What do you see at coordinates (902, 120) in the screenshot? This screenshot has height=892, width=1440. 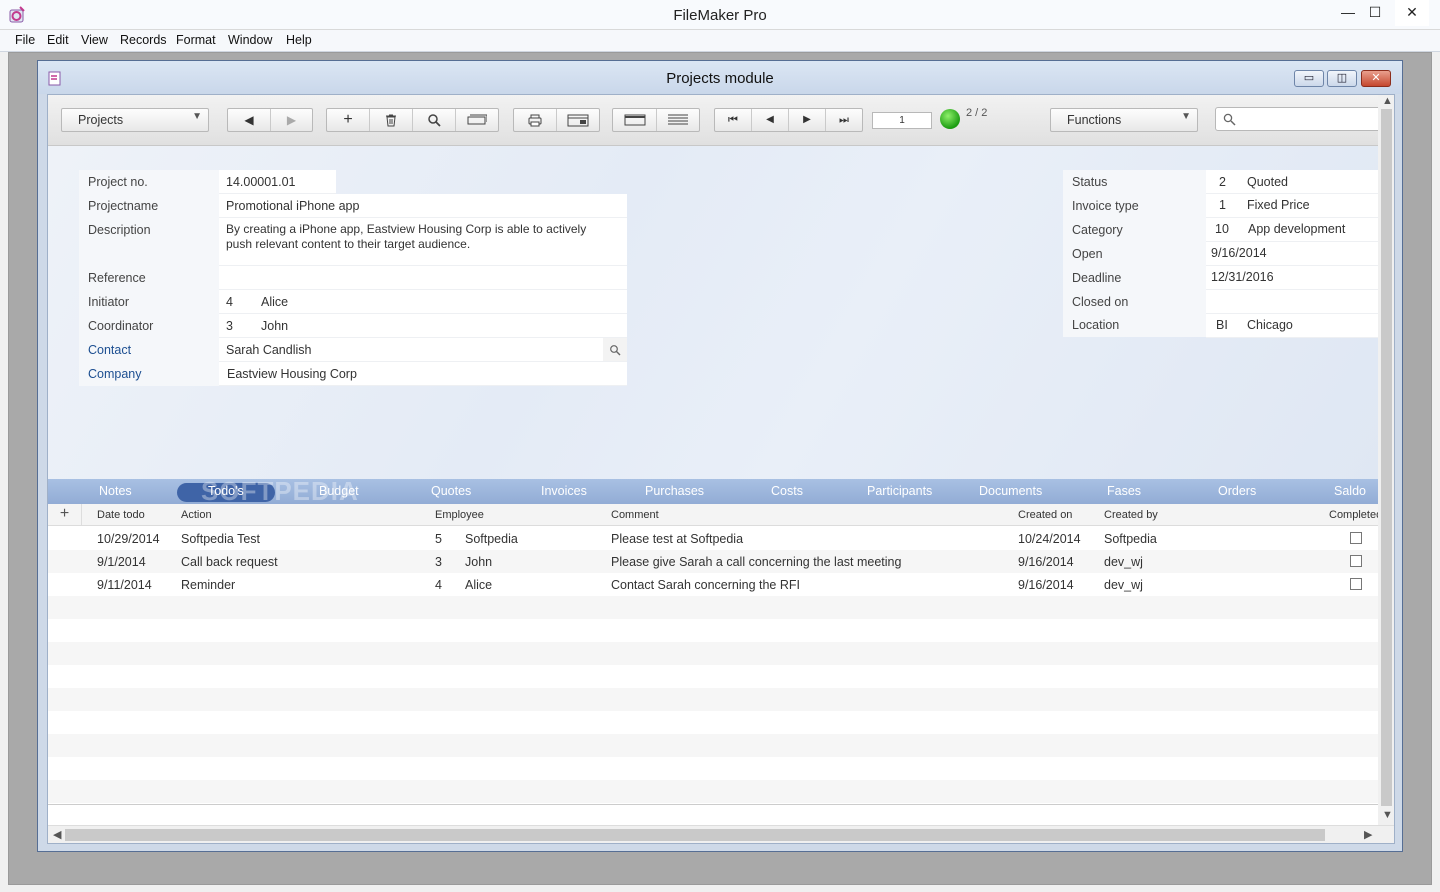 I see `record-number-input: 1` at bounding box center [902, 120].